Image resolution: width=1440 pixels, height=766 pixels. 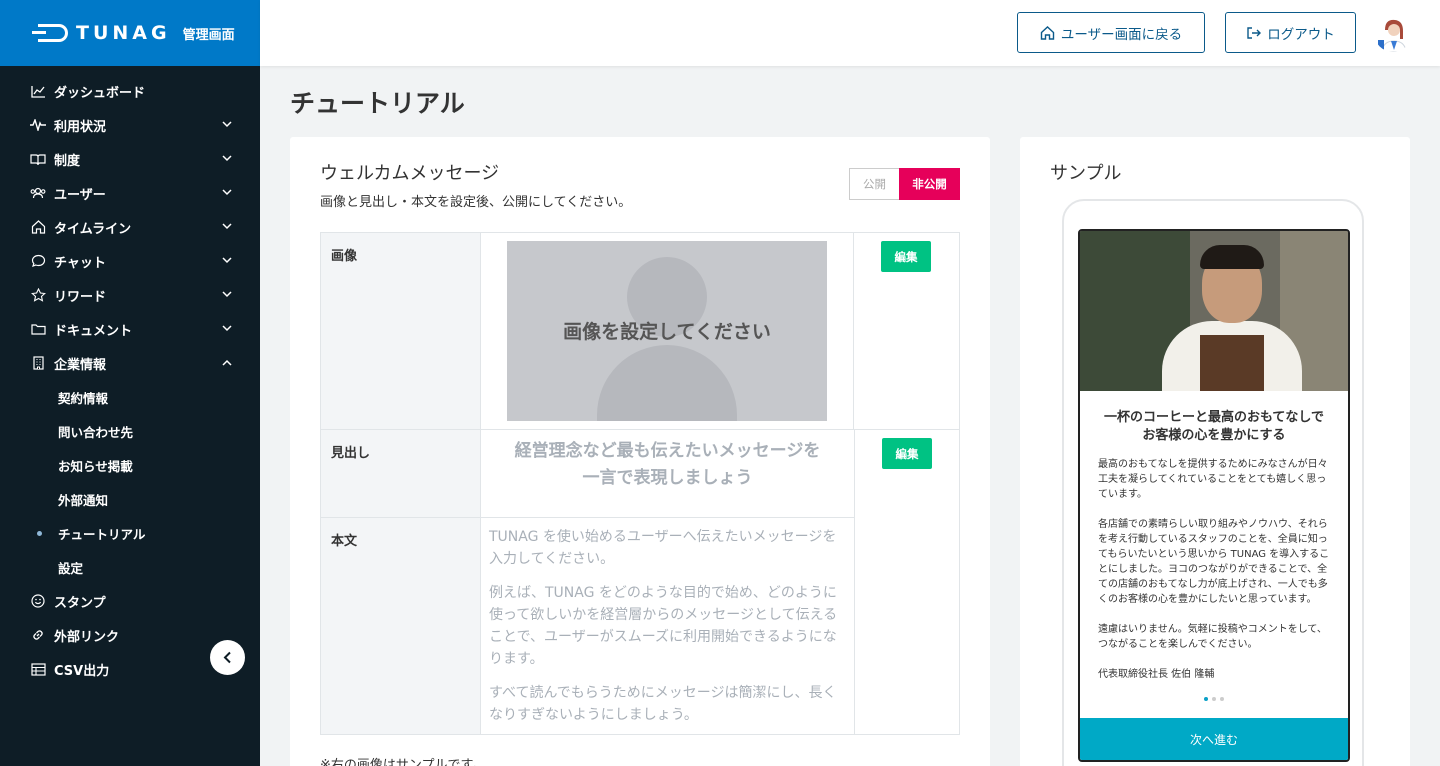 I want to click on image-label: 画像, so click(x=401, y=331).